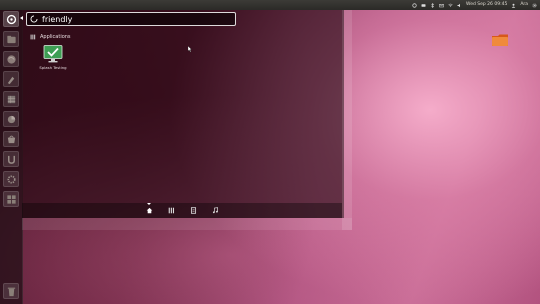 The height and width of the screenshot is (304, 540). I want to click on applications-lens-icon, so click(171, 211).